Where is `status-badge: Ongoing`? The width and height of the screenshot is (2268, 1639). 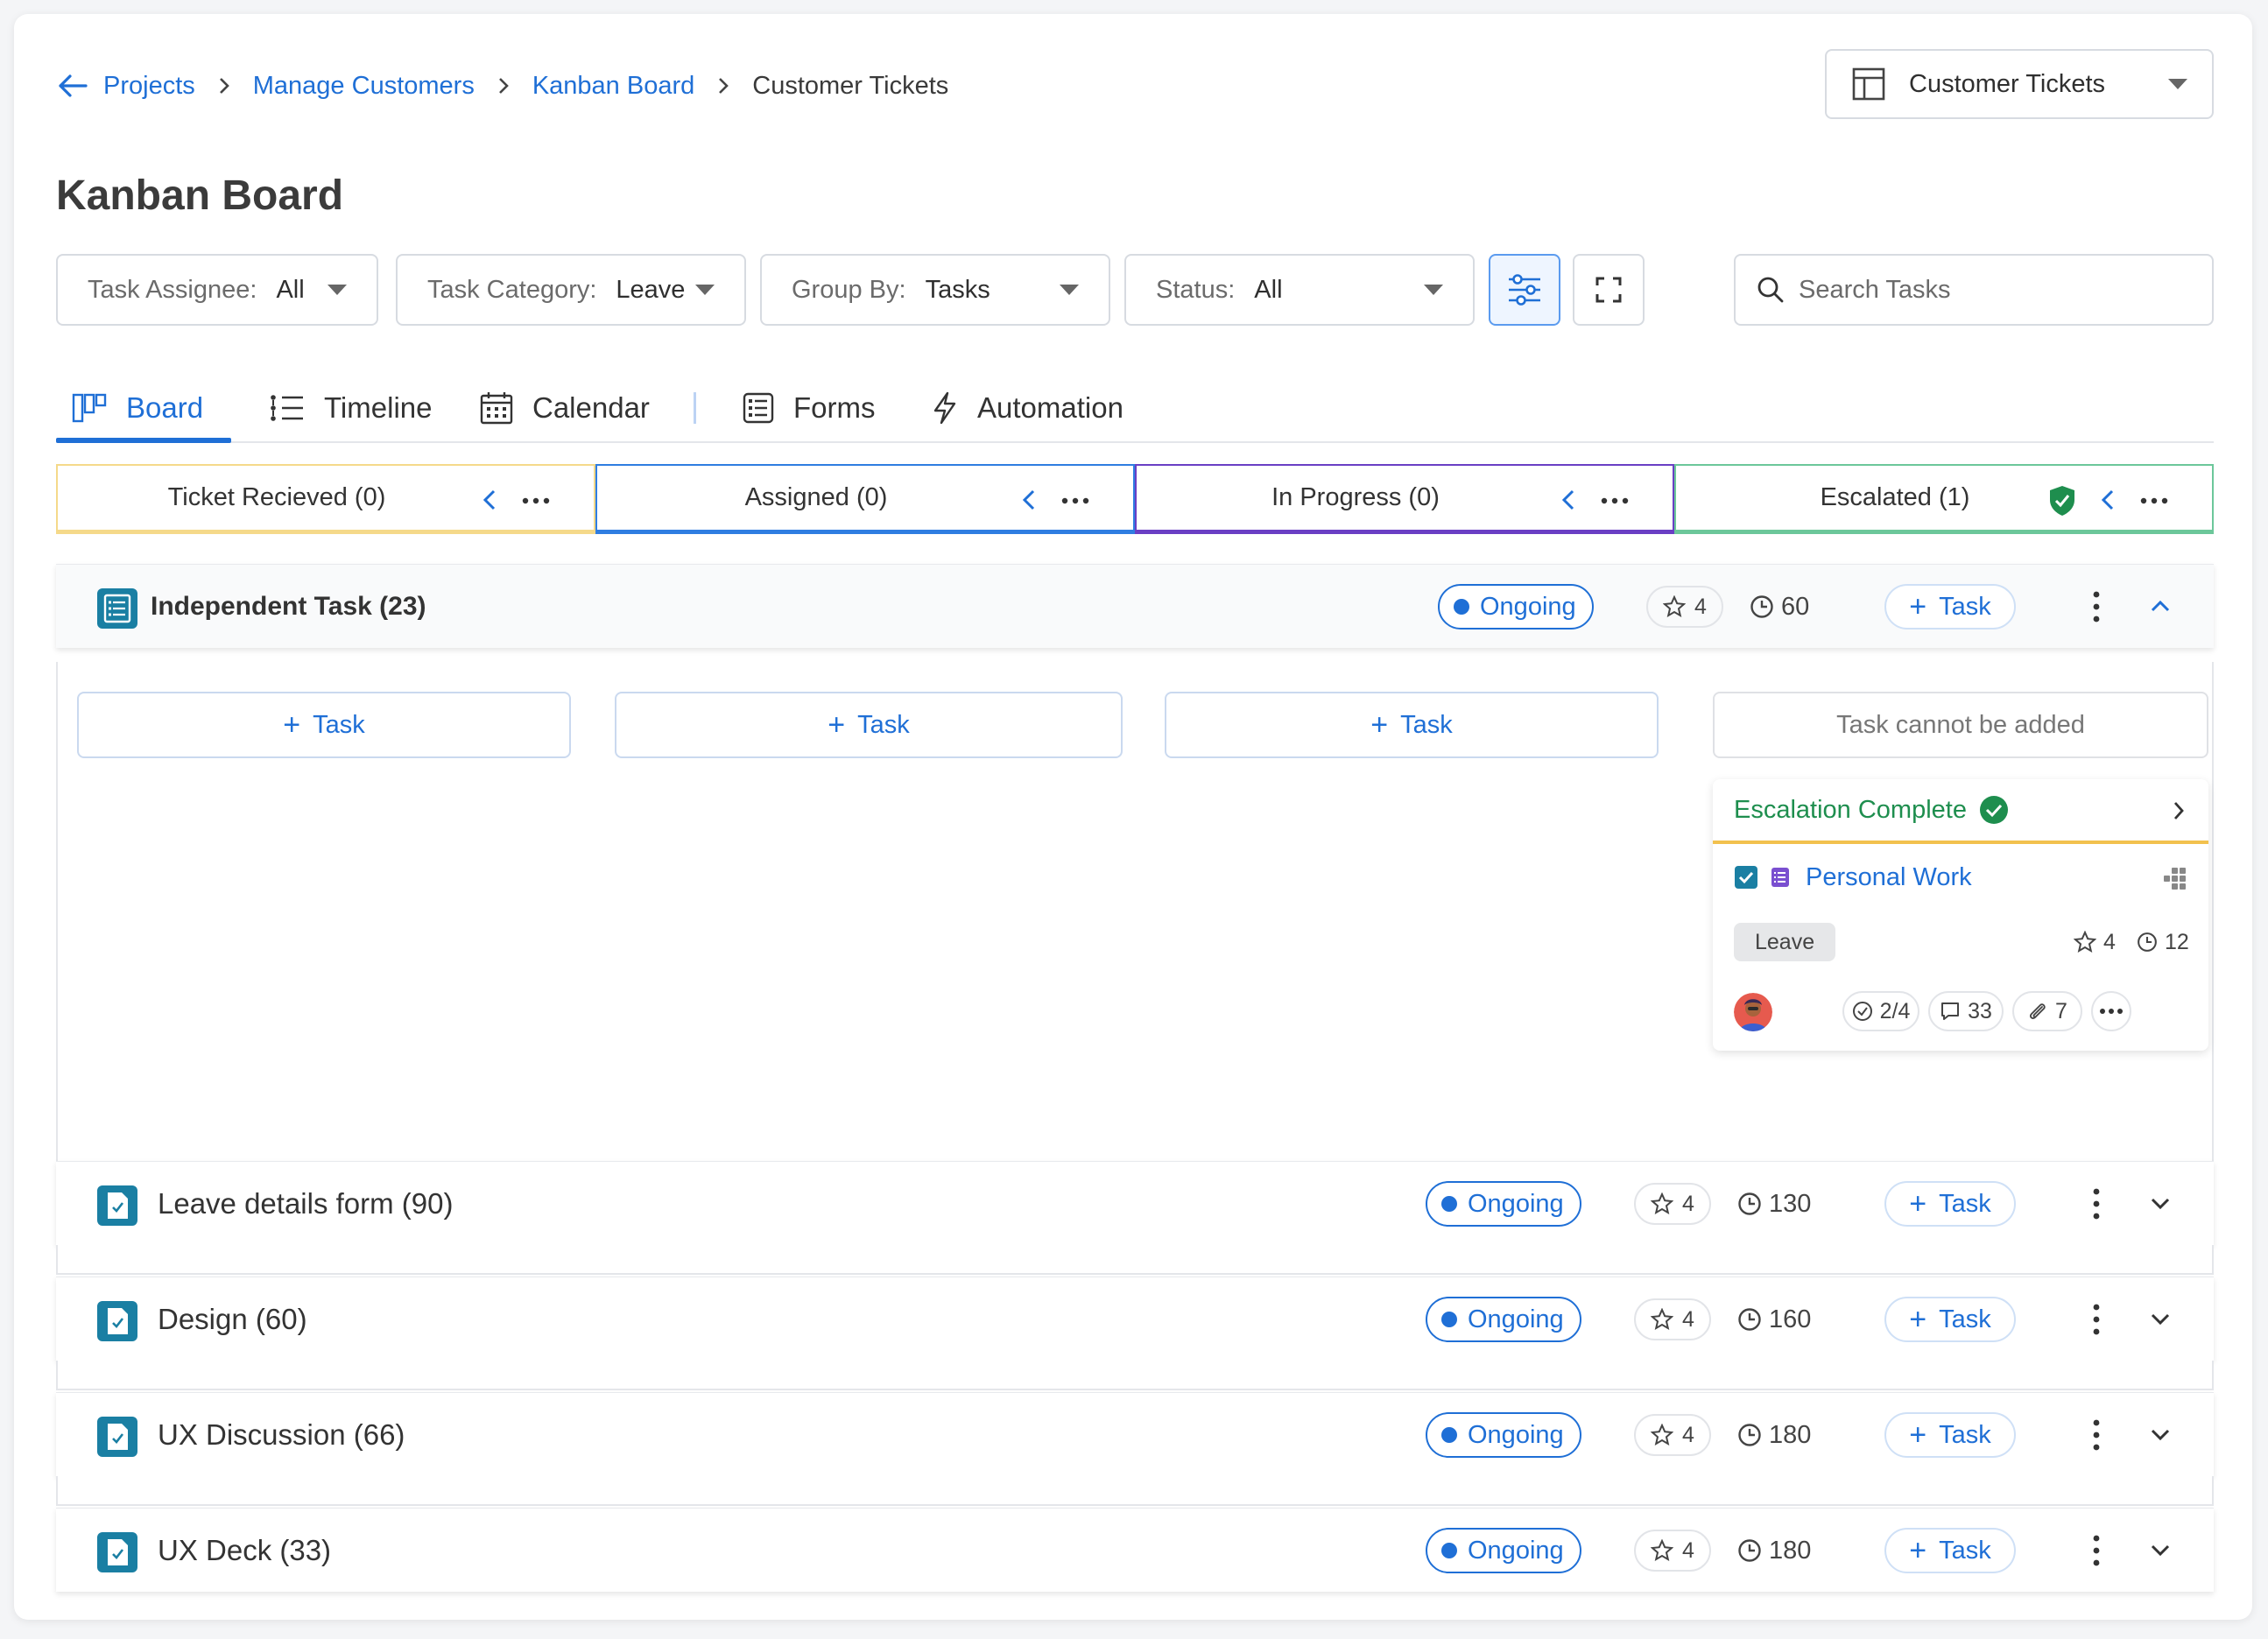 status-badge: Ongoing is located at coordinates (1504, 1204).